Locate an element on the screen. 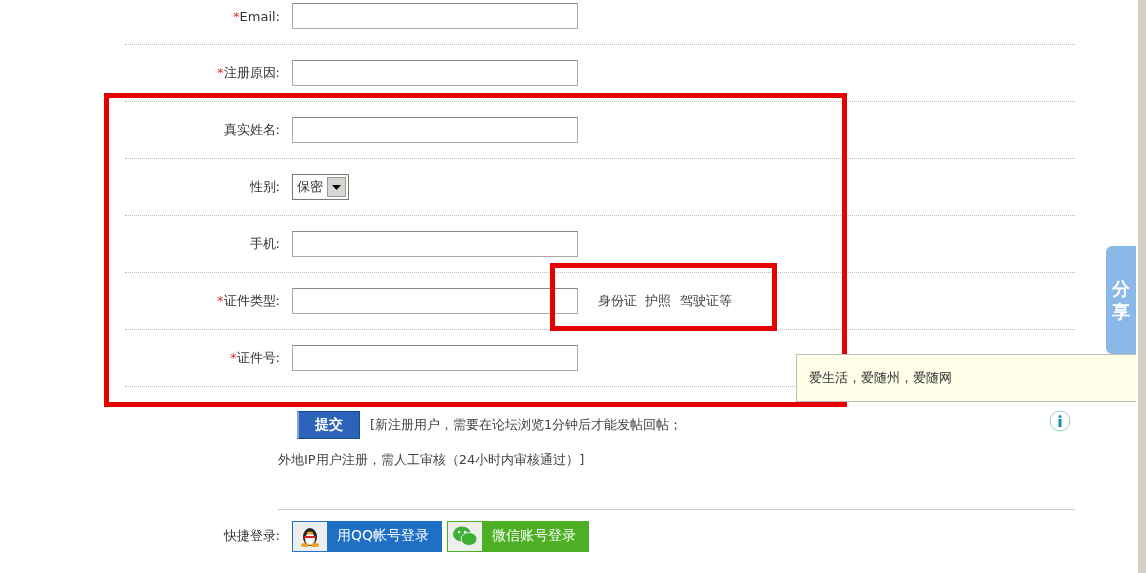  hint-text: 身份证 护照 驾驶证等 is located at coordinates (665, 301).